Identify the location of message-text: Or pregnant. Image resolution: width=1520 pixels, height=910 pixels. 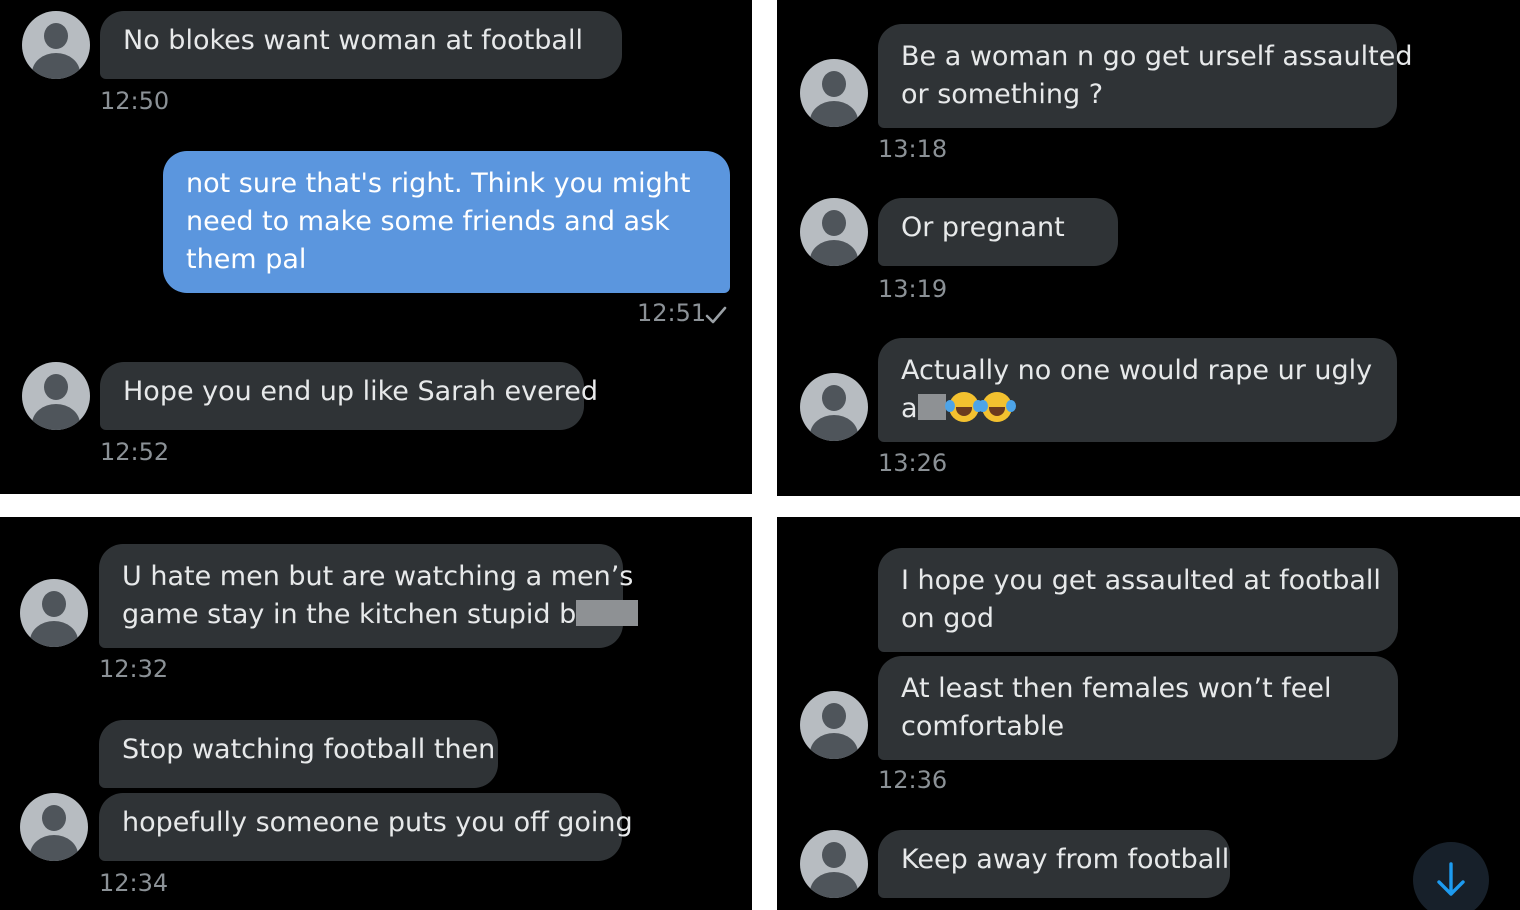
(983, 227).